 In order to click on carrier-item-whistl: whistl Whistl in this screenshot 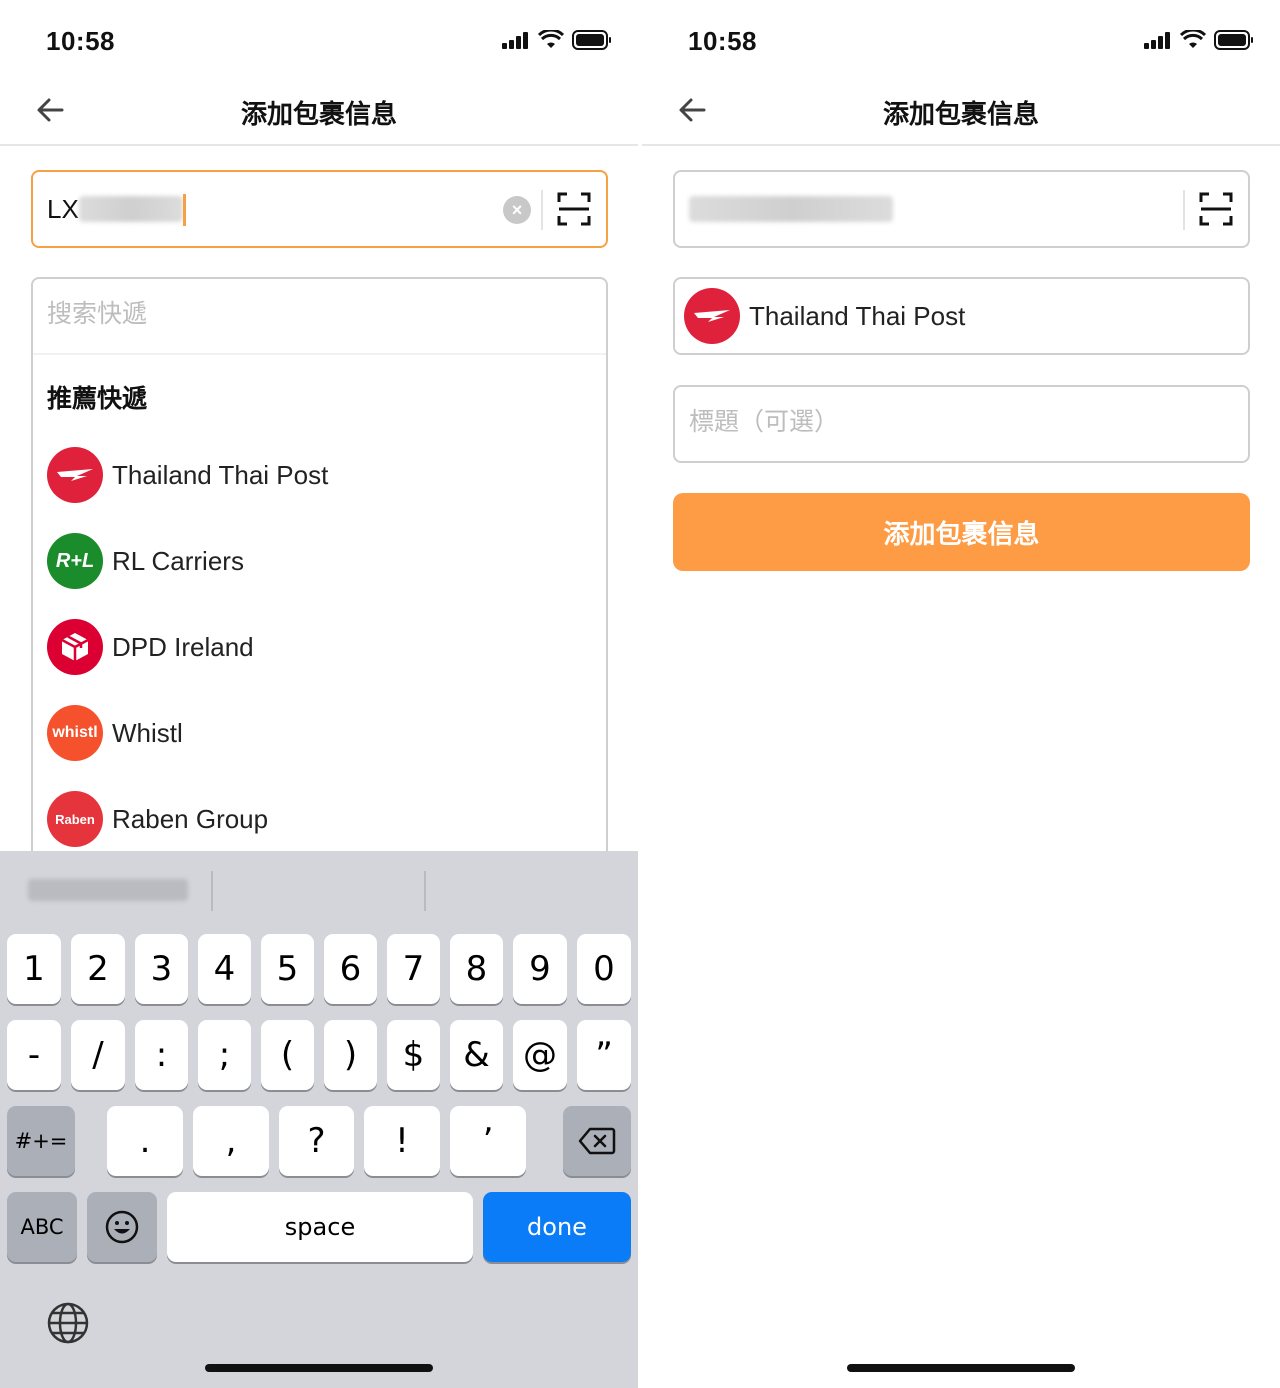, I will do `click(317, 733)`.